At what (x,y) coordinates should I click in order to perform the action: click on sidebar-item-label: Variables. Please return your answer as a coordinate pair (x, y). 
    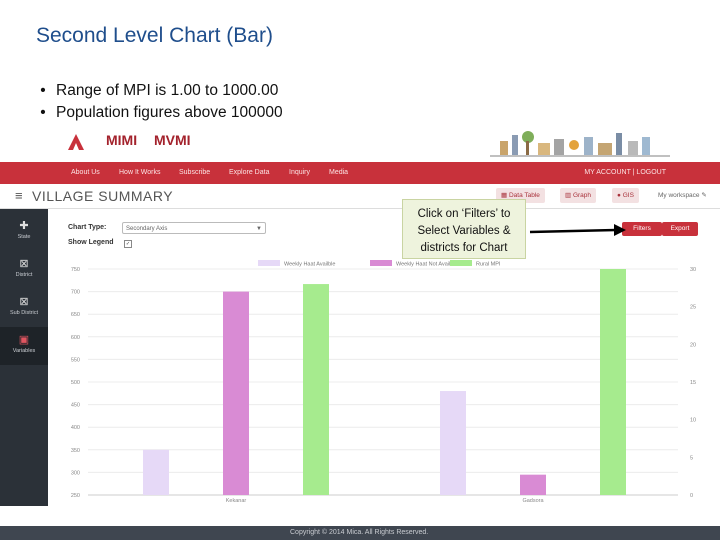
    Looking at the image, I should click on (24, 351).